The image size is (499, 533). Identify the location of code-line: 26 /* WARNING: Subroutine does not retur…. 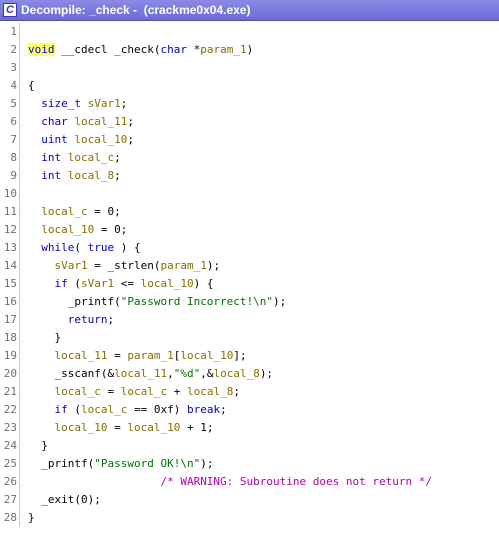
(249, 482).